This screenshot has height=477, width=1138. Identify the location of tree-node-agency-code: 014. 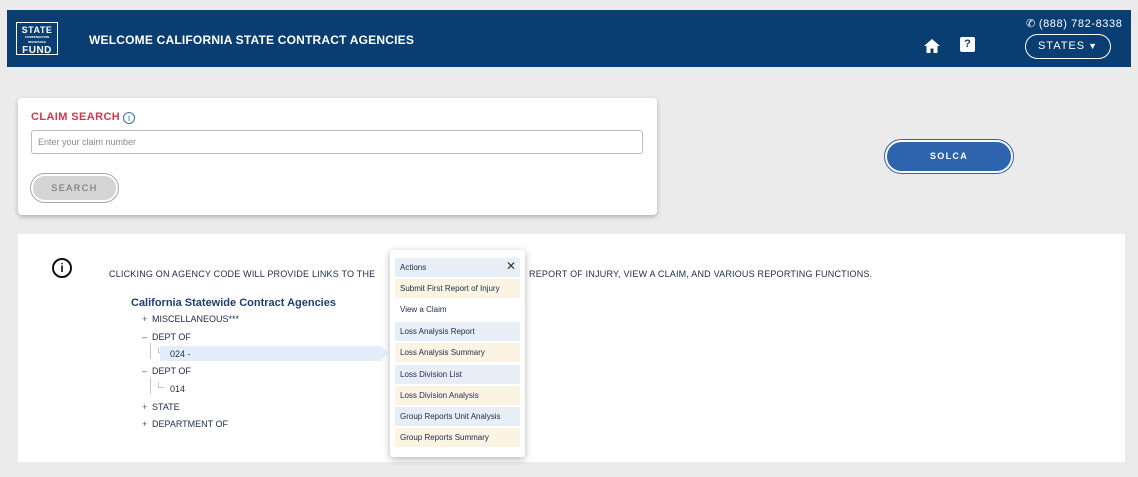
(177, 389).